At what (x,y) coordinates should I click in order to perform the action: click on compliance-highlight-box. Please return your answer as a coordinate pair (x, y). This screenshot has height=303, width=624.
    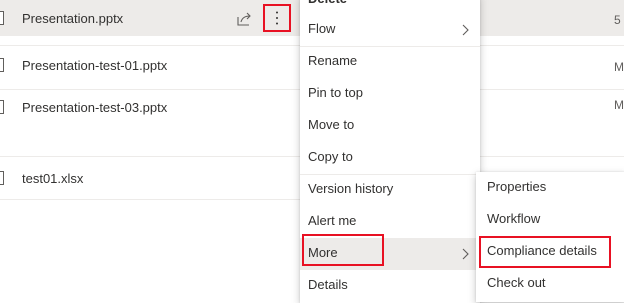
    Looking at the image, I should click on (545, 252).